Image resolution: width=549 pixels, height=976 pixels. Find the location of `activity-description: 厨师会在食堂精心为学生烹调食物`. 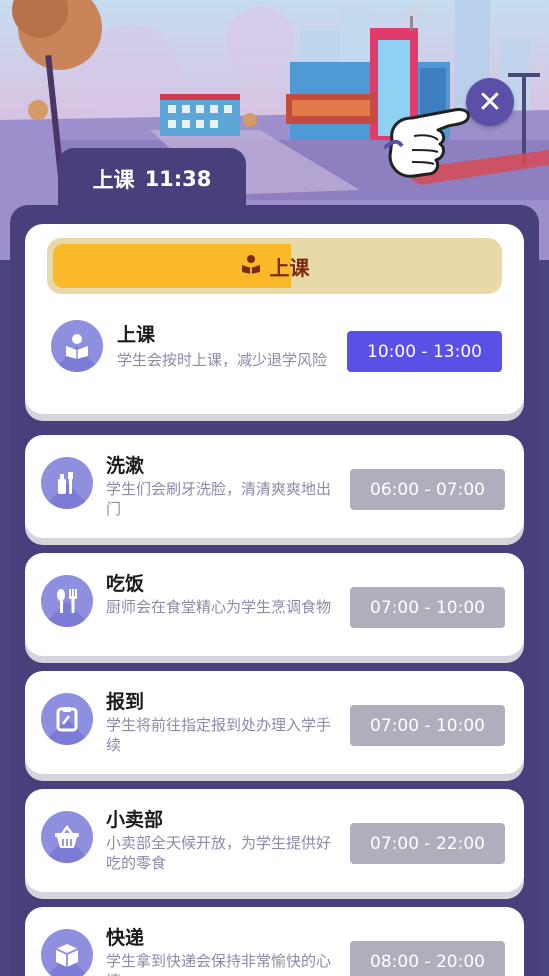

activity-description: 厨师会在食堂精心为学生烹调食物 is located at coordinates (219, 607).